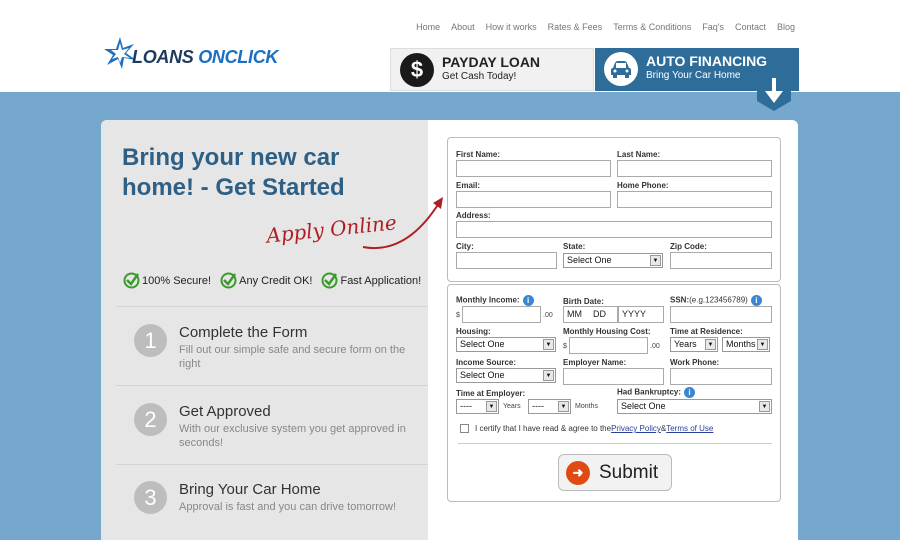  I want to click on check-item: Fast Application!, so click(371, 280).